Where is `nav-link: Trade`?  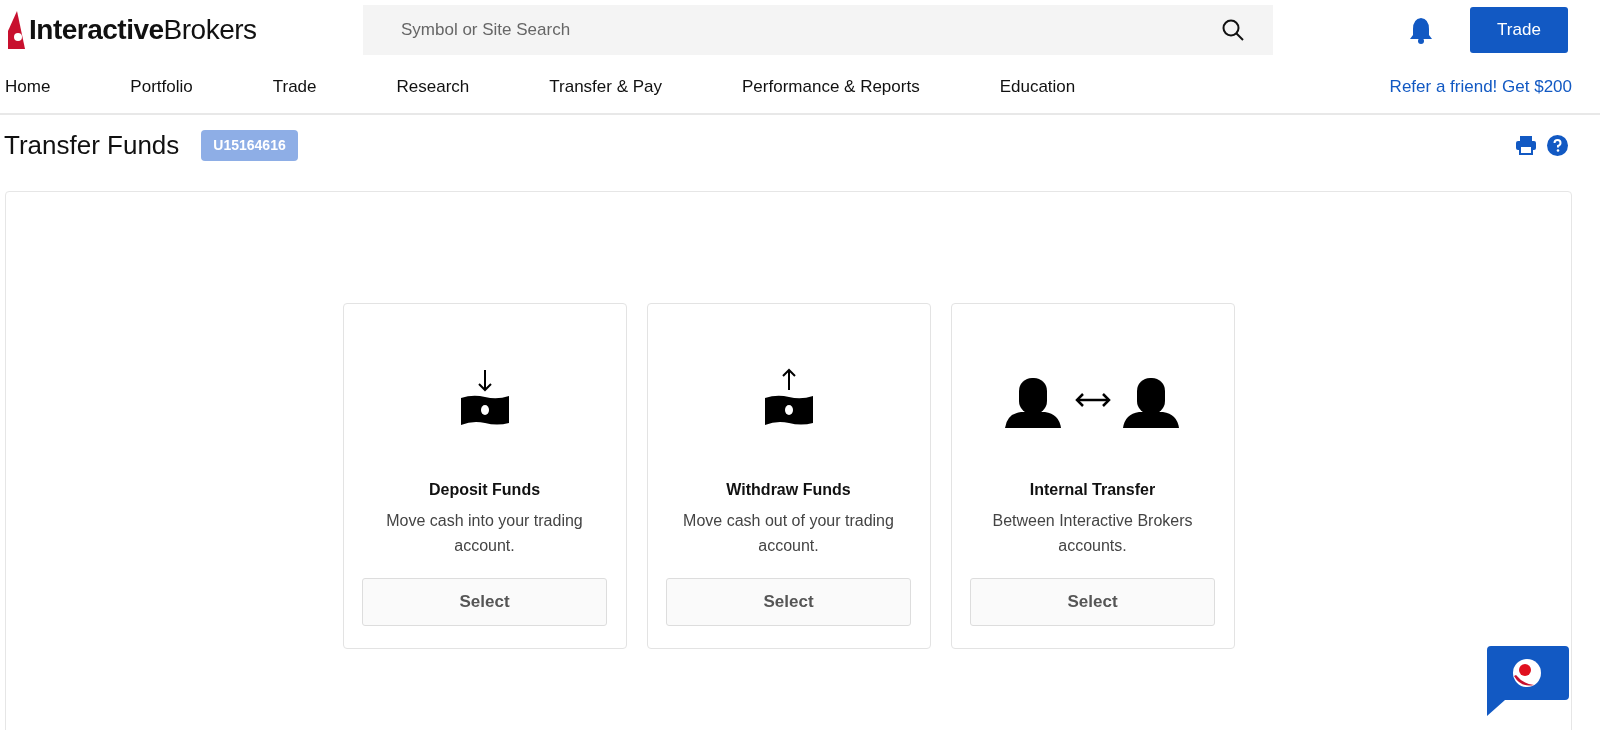 nav-link: Trade is located at coordinates (294, 86).